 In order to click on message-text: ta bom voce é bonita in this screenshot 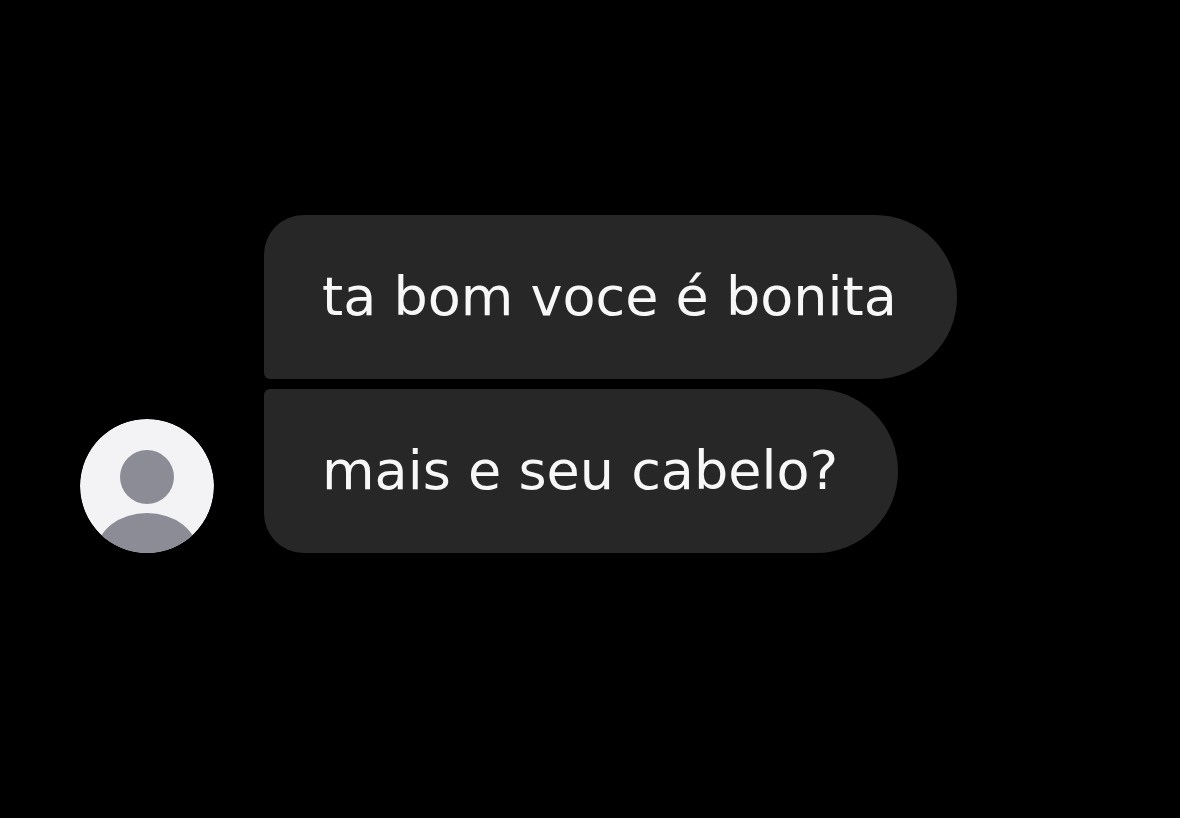, I will do `click(609, 297)`.